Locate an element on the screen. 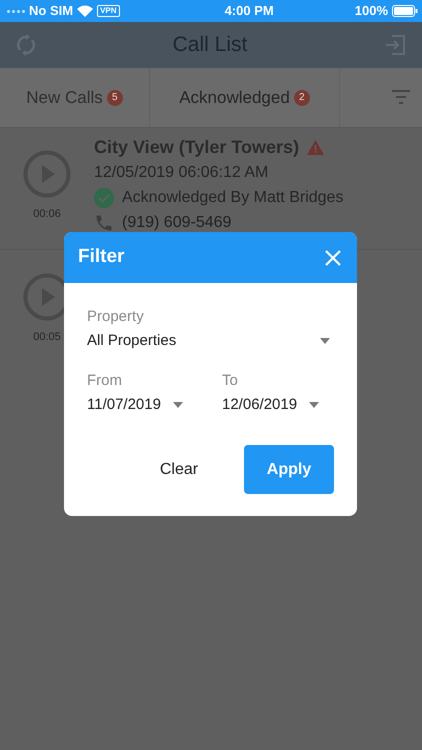  status-text: Acknowledged By Matt Bridges is located at coordinates (233, 198).